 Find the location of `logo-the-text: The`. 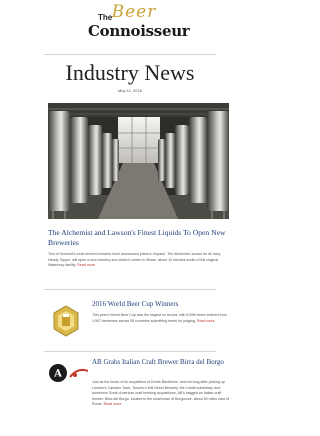

logo-the-text: The is located at coordinates (105, 17).